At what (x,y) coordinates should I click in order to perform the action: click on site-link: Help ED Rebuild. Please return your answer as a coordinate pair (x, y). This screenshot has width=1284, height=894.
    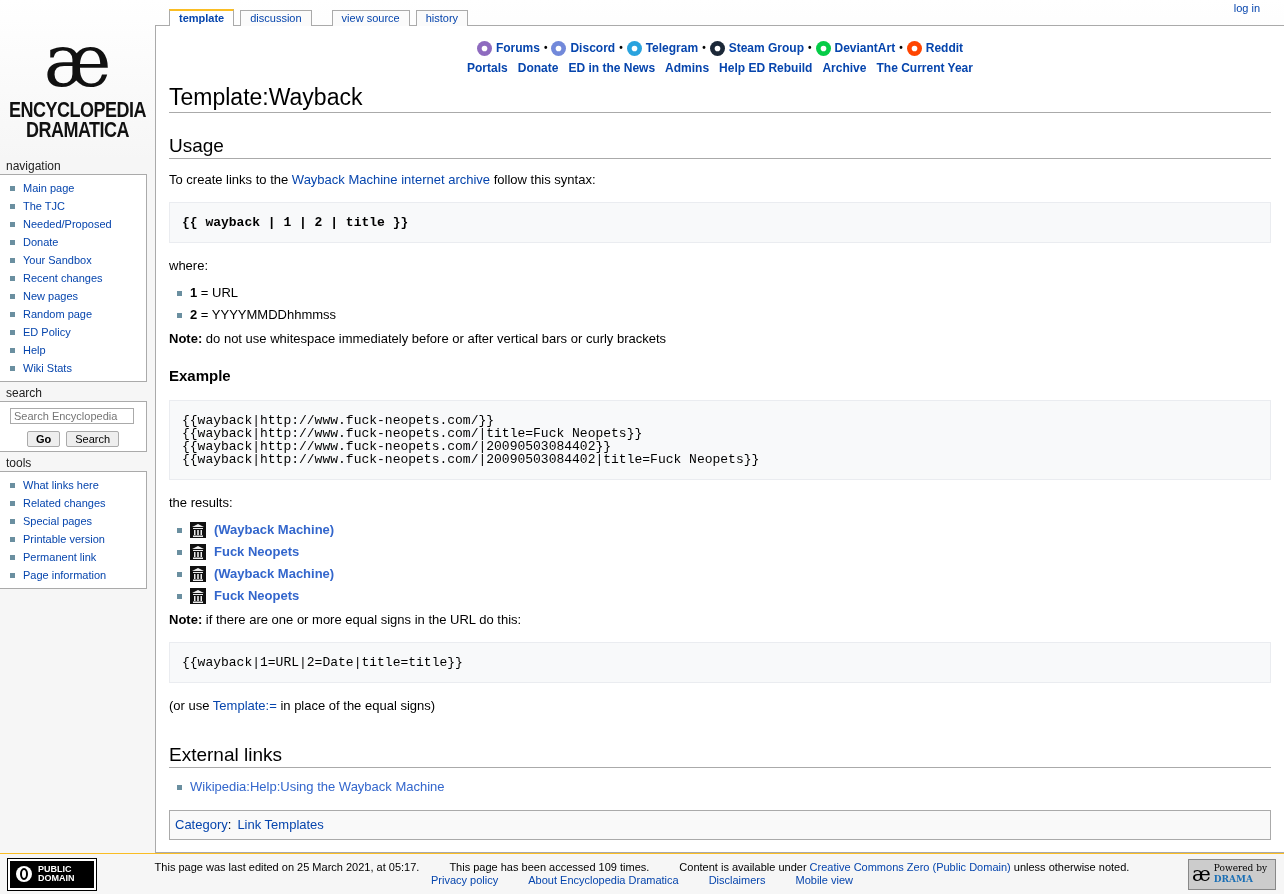
    Looking at the image, I should click on (766, 68).